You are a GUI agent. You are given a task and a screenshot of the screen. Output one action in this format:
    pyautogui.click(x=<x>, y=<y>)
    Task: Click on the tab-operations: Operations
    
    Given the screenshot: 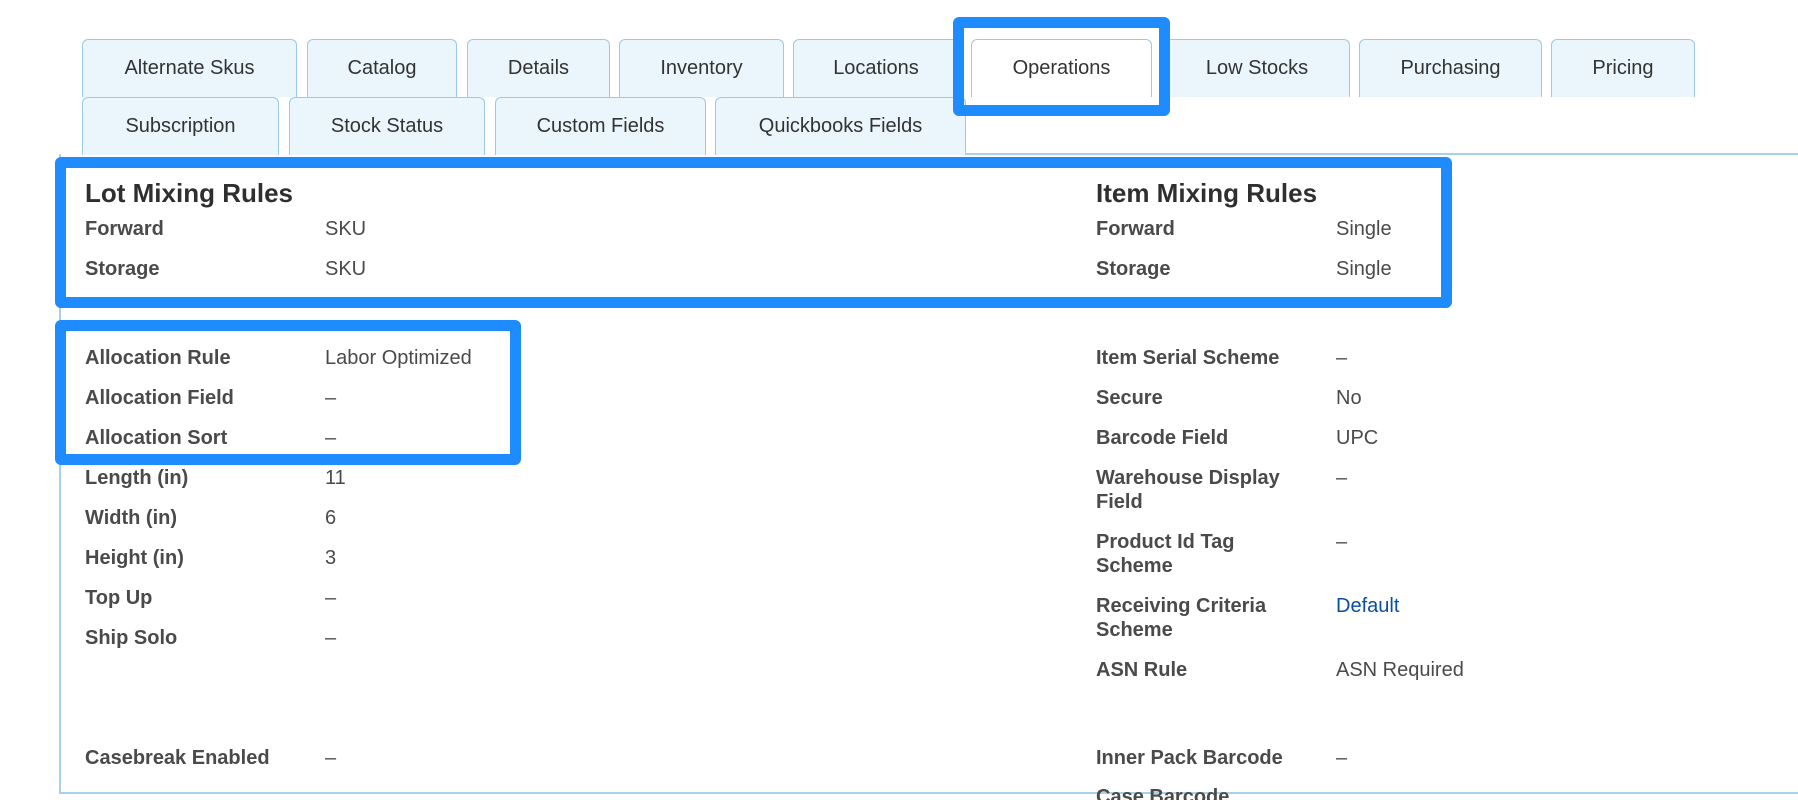 What is the action you would take?
    pyautogui.click(x=1061, y=68)
    